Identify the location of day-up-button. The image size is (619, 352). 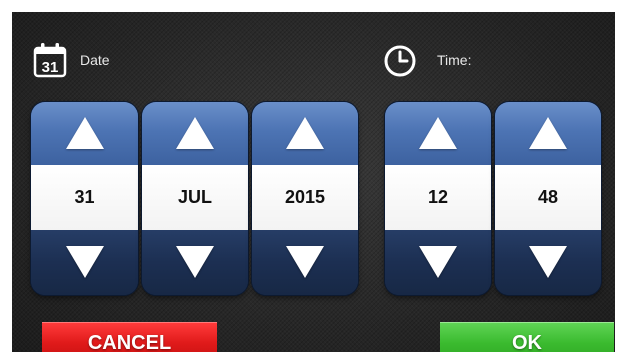
(84, 133).